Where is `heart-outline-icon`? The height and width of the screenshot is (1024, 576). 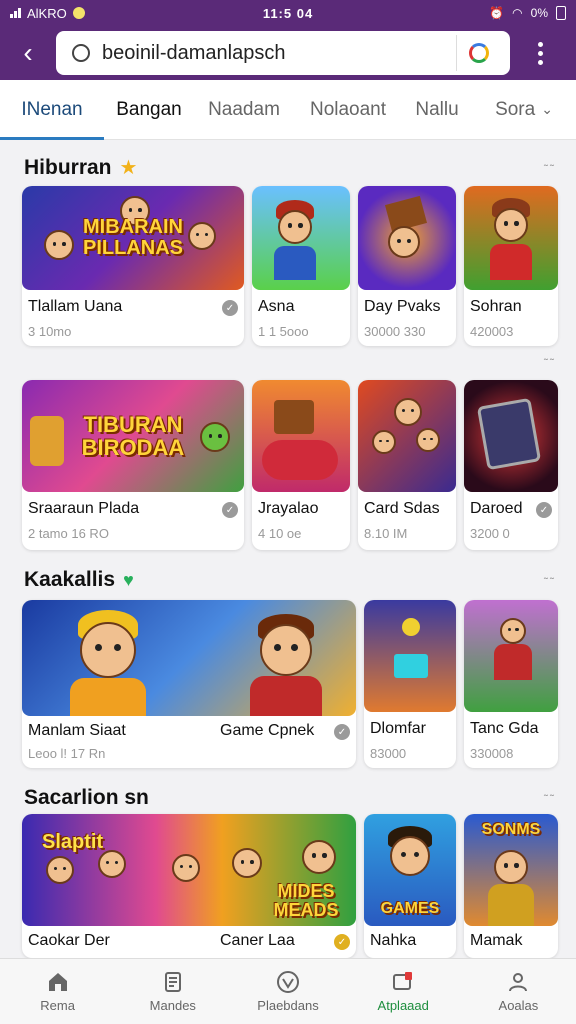 heart-outline-icon is located at coordinates (288, 982).